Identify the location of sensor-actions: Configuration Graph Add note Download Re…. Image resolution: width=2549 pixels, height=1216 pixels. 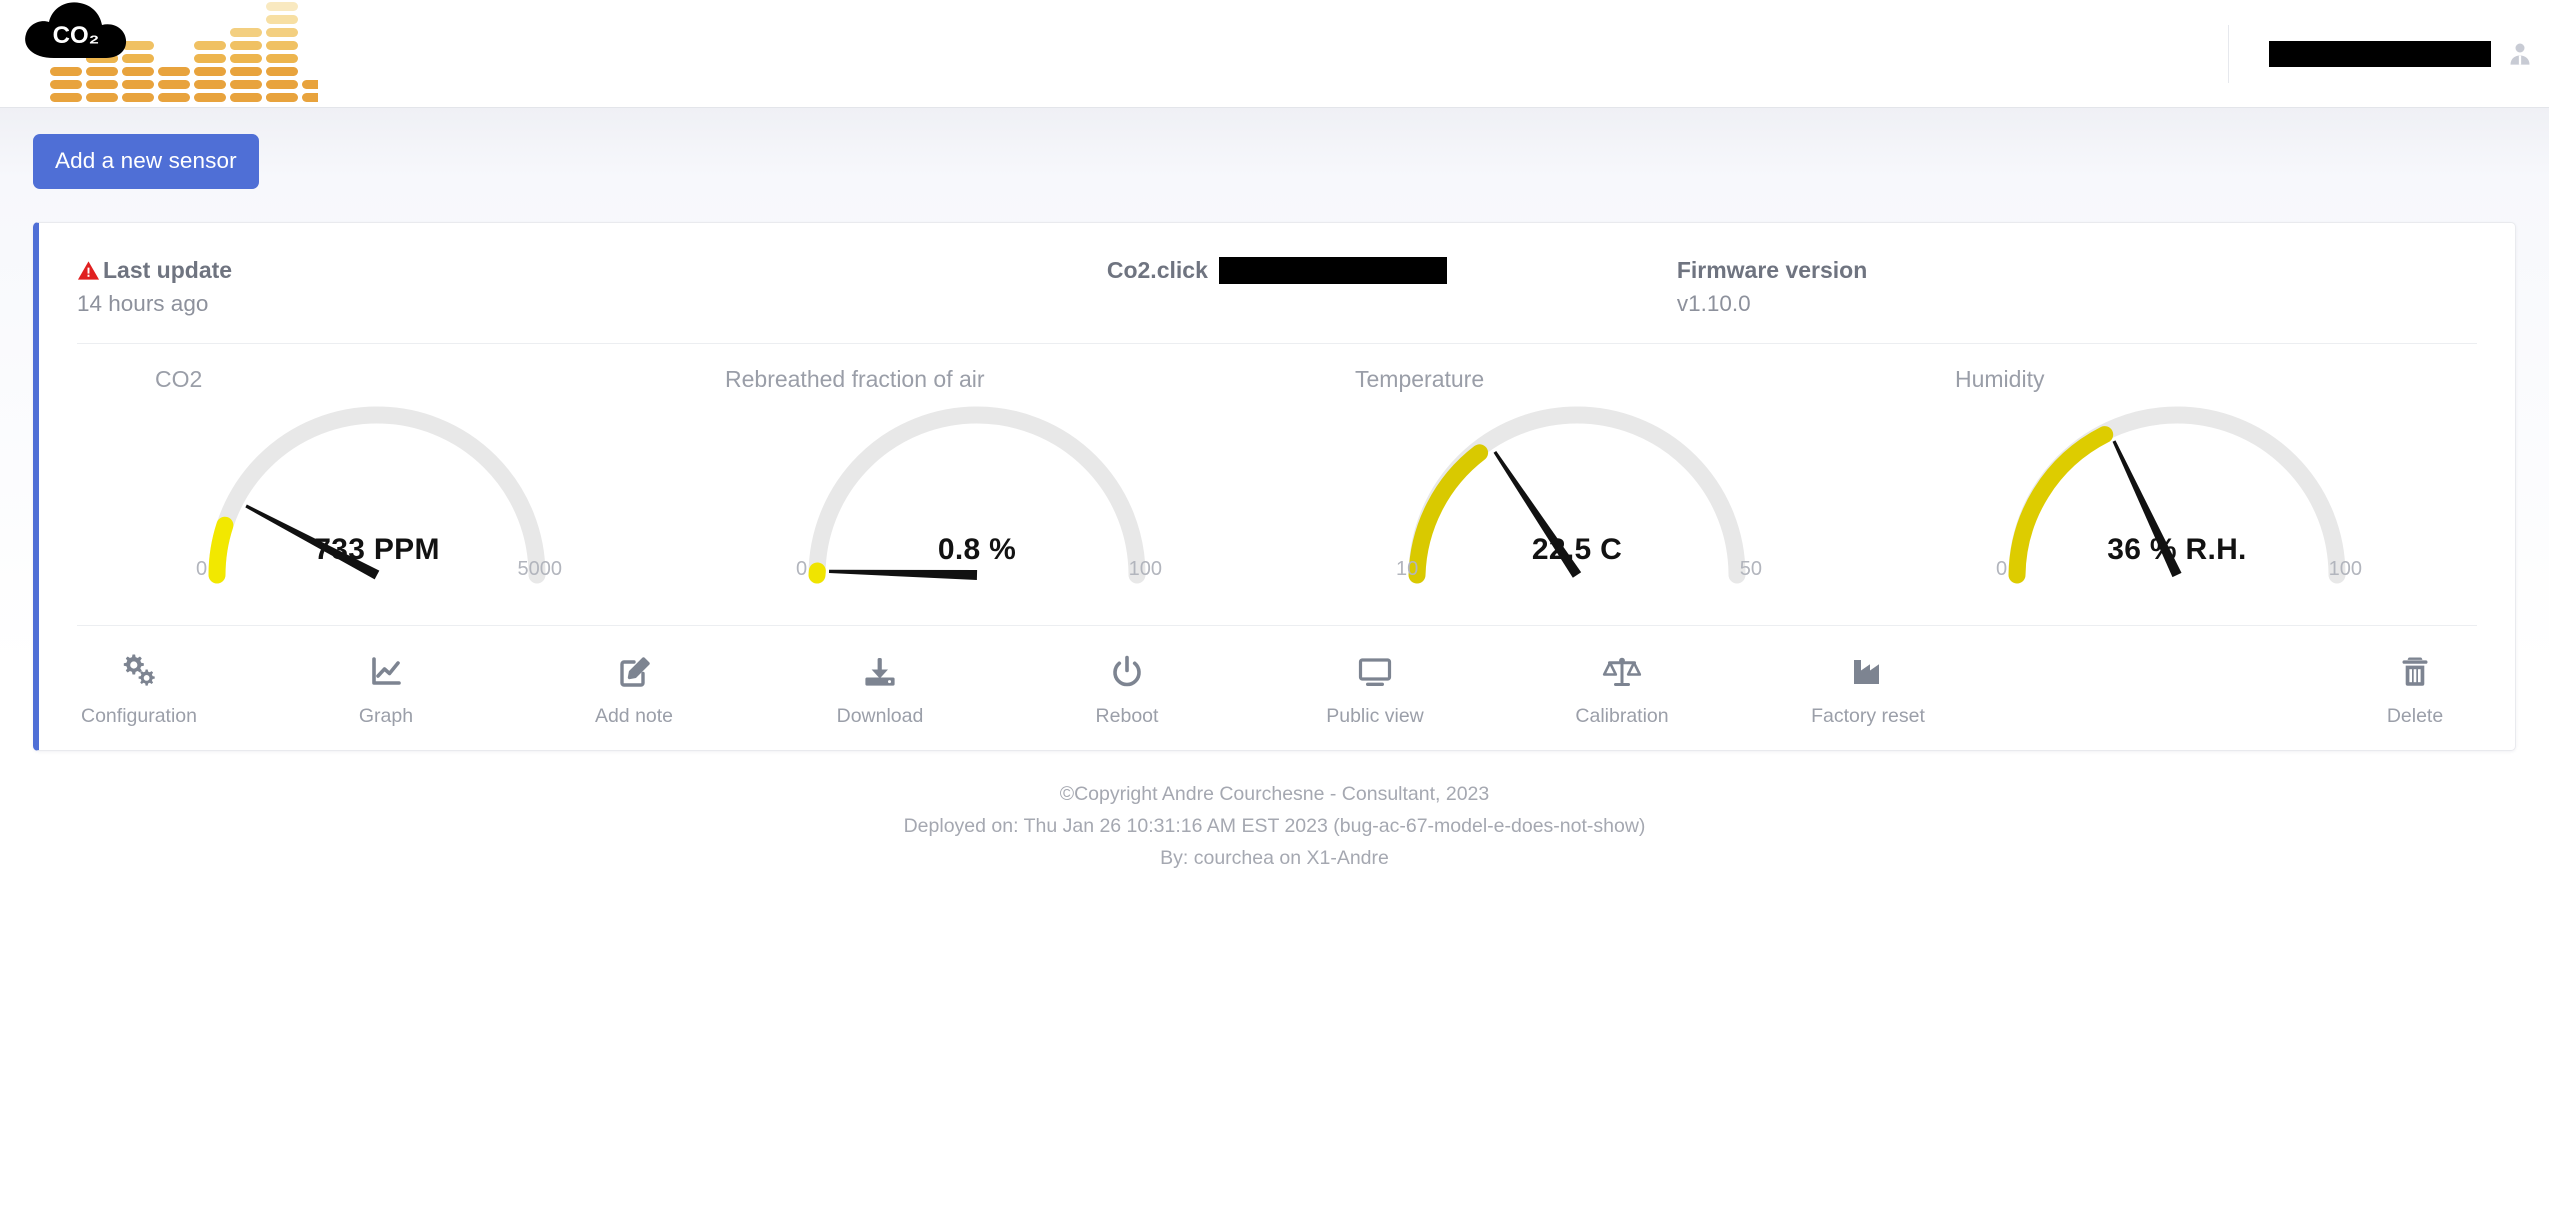
(1277, 688).